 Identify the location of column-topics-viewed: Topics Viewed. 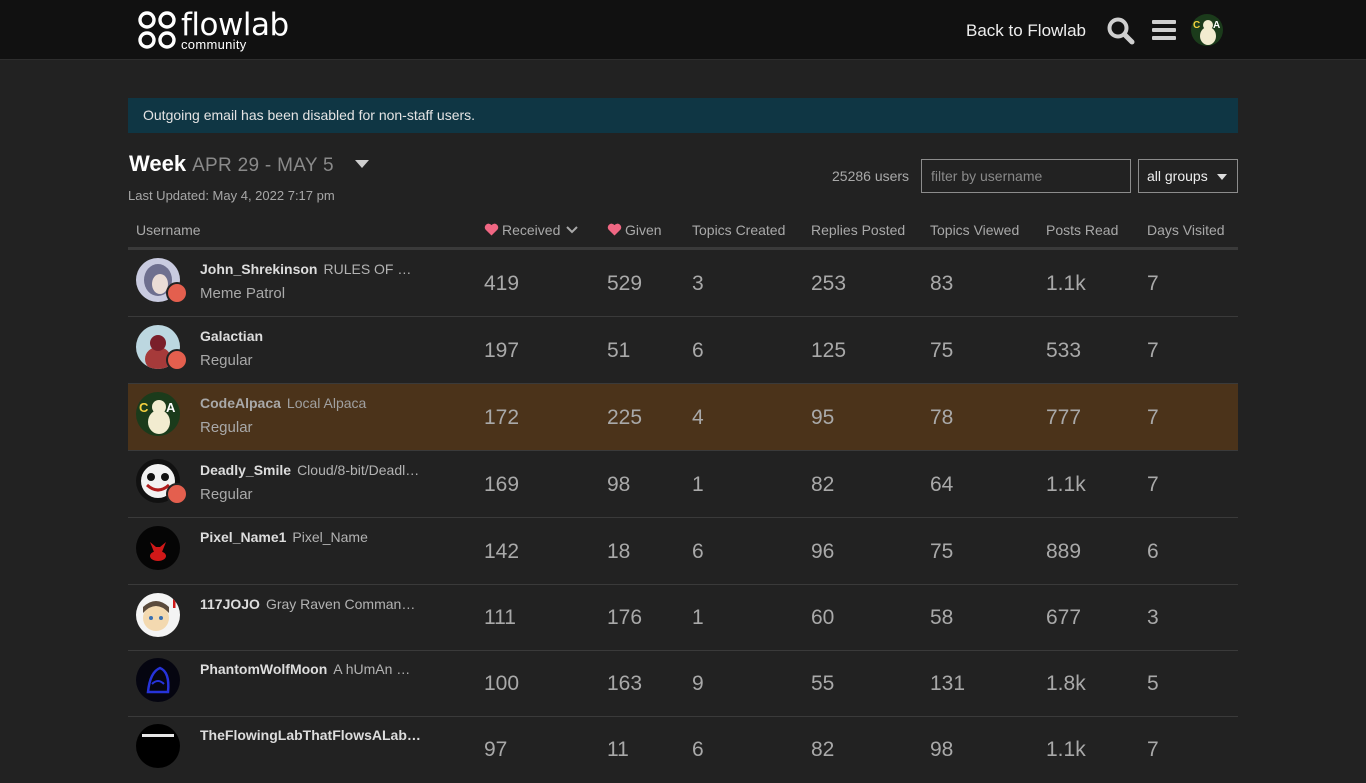
(974, 230).